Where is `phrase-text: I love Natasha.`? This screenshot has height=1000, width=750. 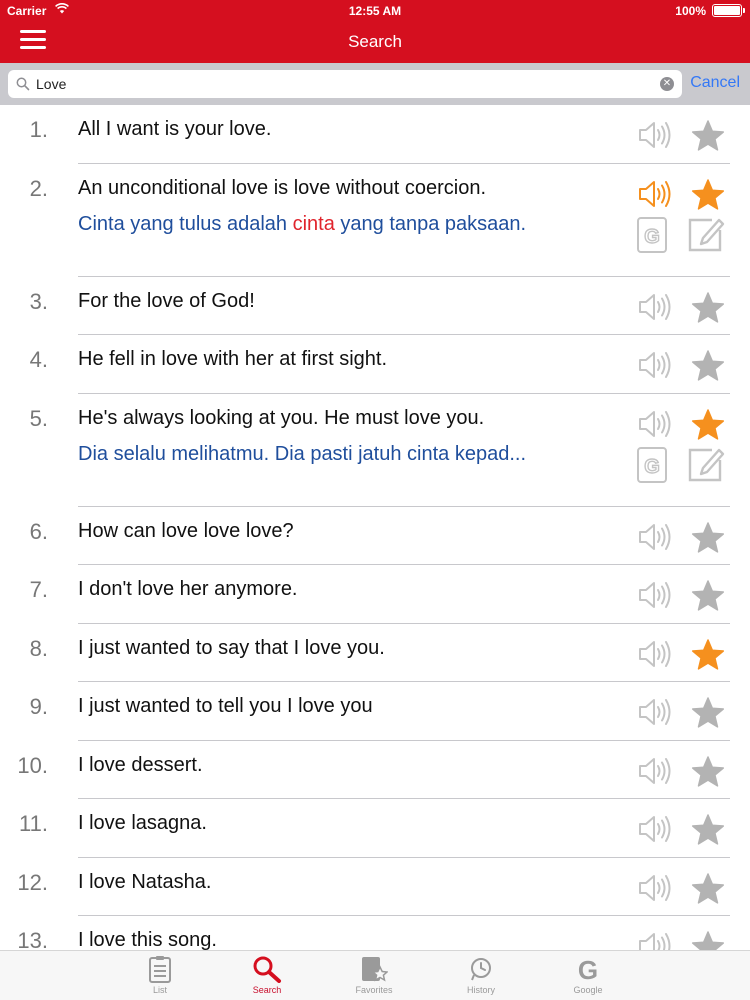 phrase-text: I love Natasha. is located at coordinates (145, 881).